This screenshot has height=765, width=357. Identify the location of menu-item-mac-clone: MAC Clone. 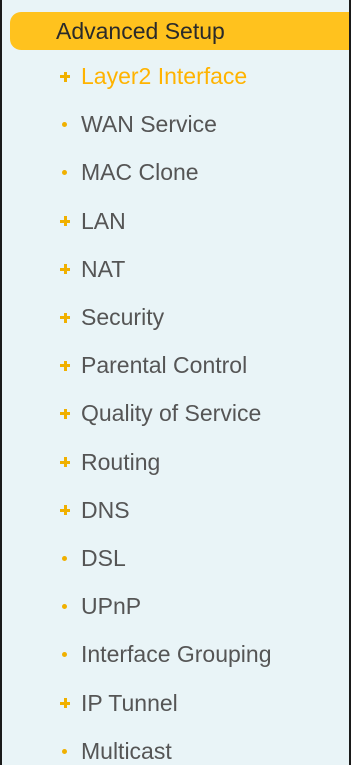
(175, 172).